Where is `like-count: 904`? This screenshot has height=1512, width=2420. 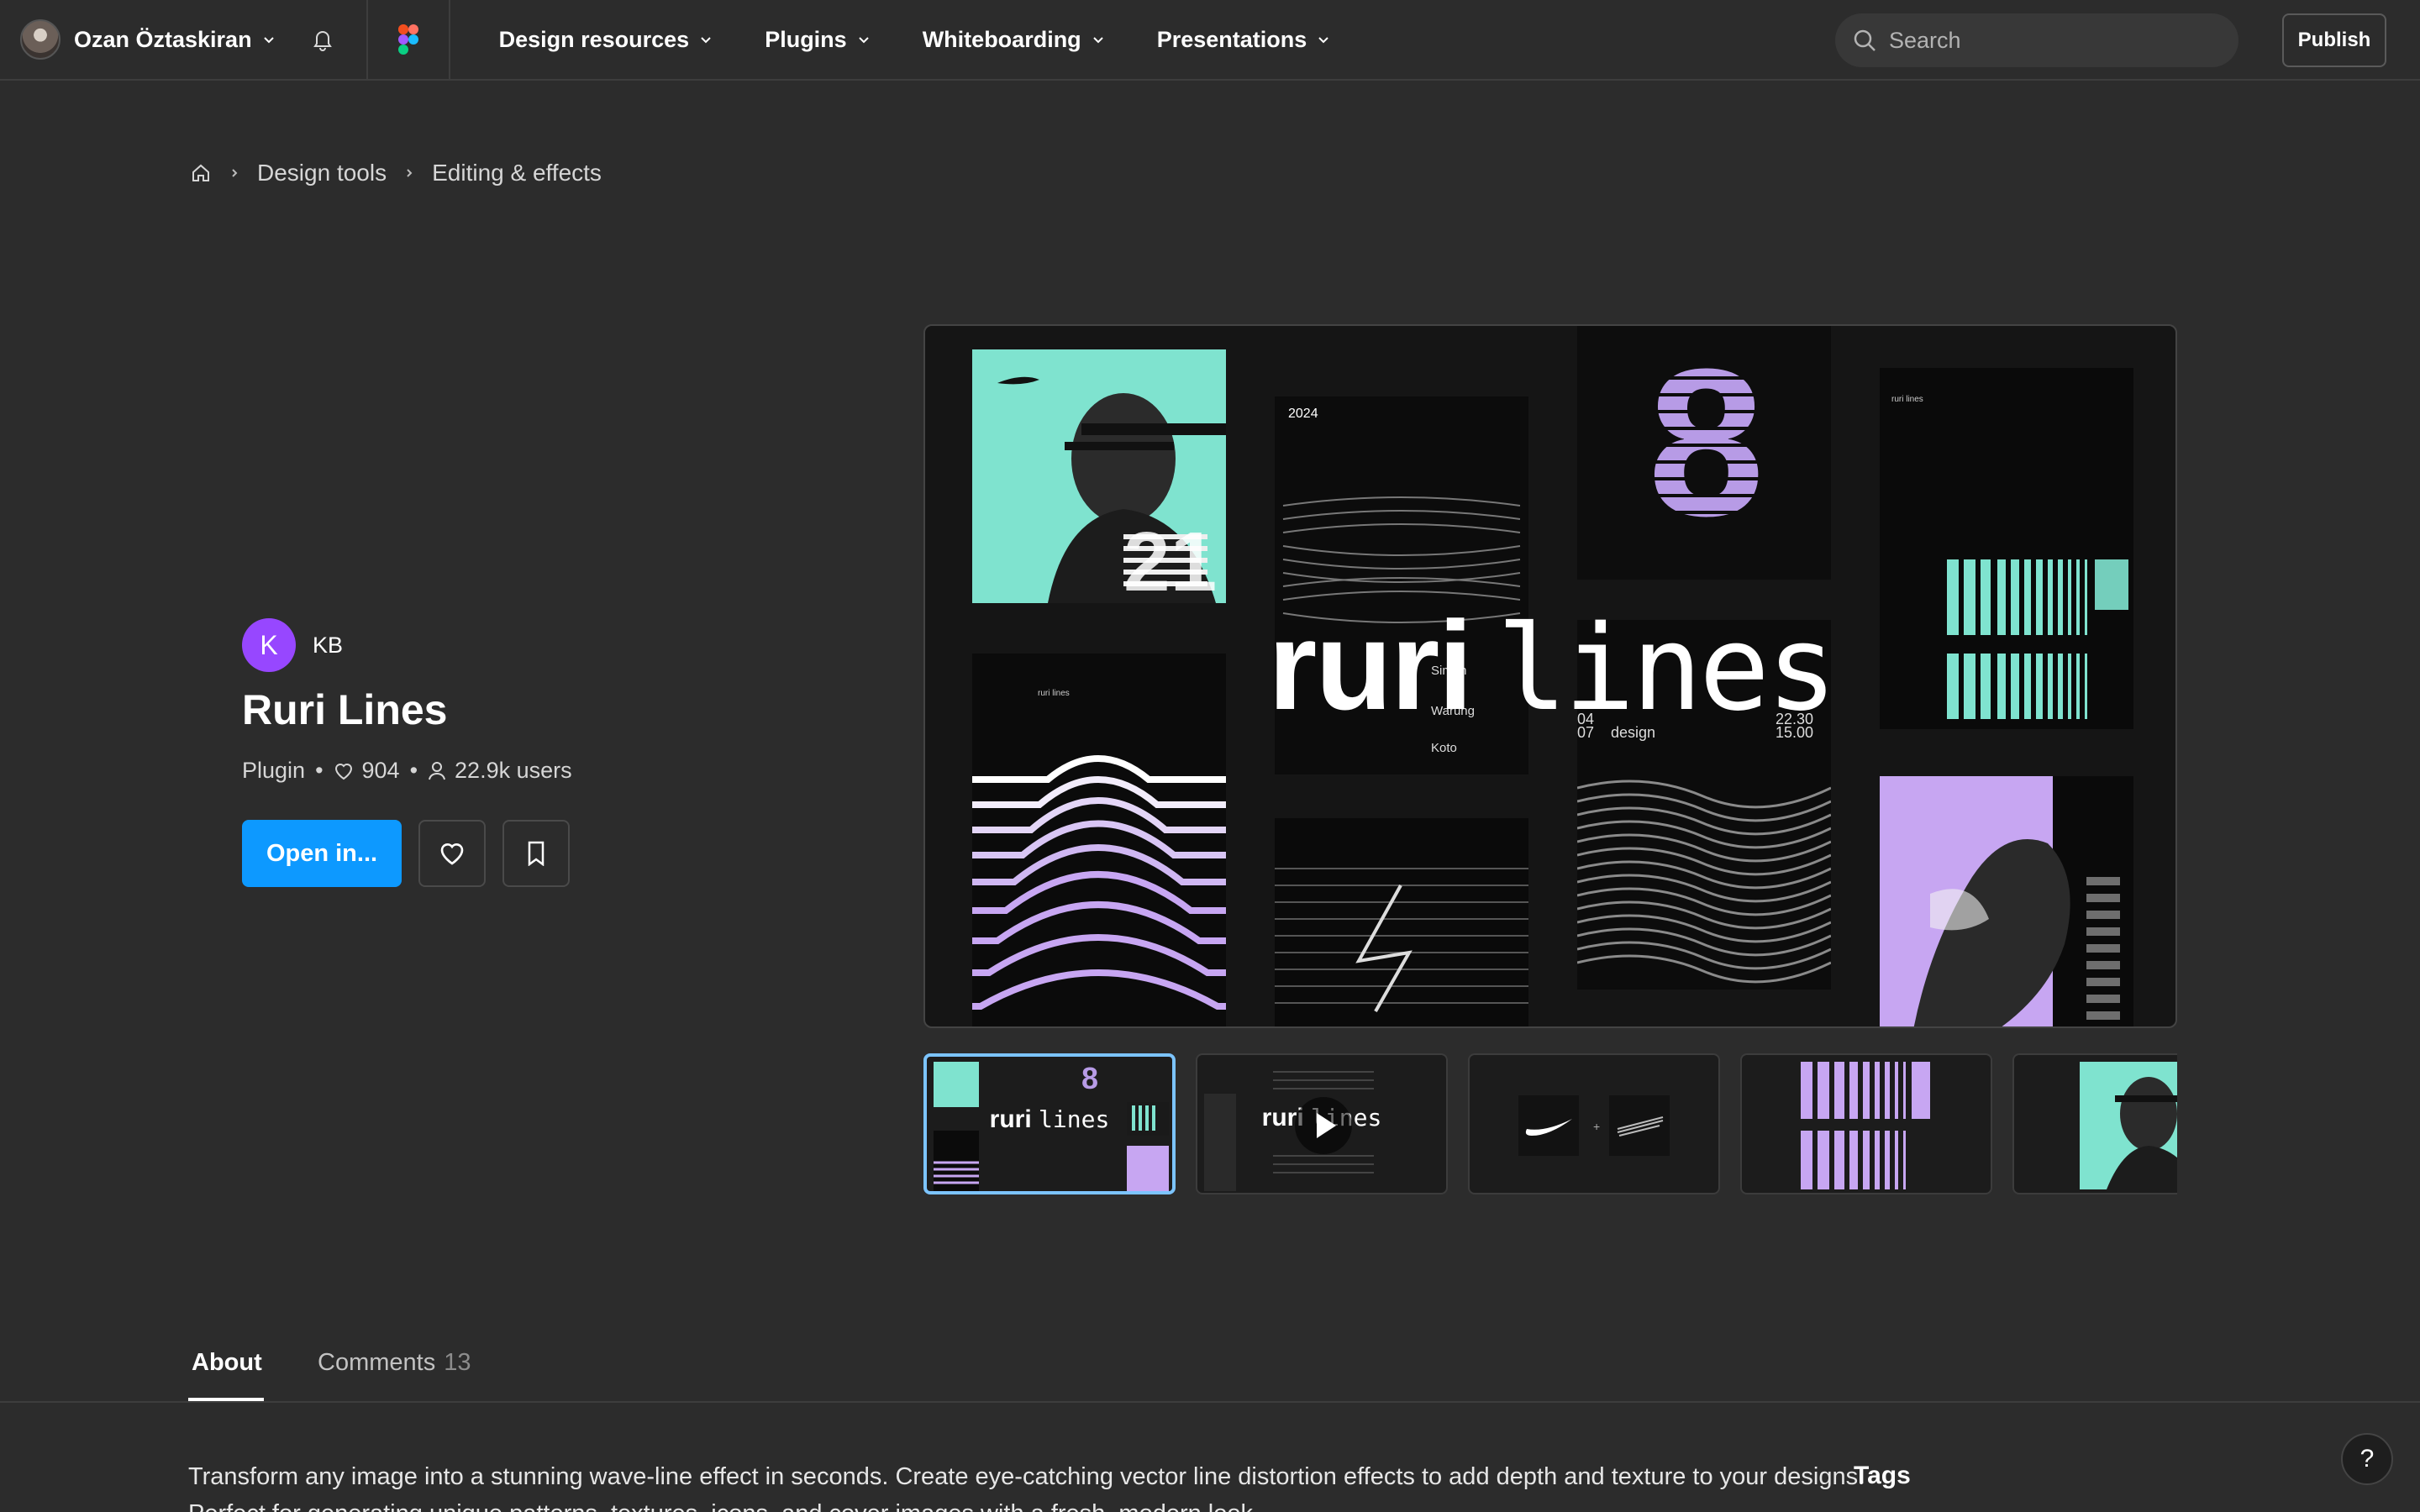 like-count: 904 is located at coordinates (381, 770).